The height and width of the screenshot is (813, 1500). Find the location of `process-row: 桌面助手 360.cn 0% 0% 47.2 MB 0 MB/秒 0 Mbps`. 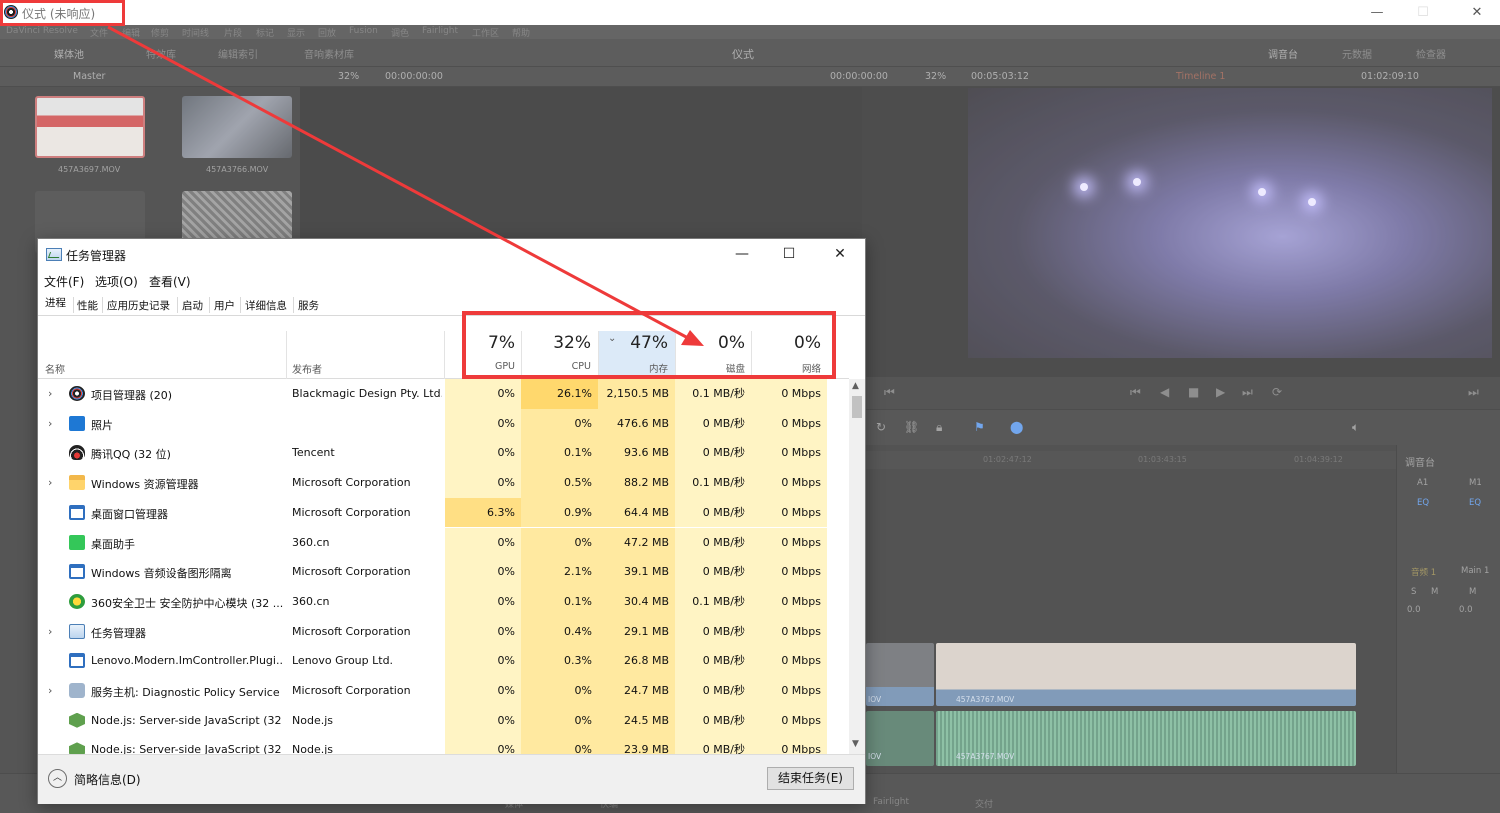

process-row: 桌面助手 360.cn 0% 0% 47.2 MB 0 MB/秒 0 Mbps is located at coordinates (443, 542).